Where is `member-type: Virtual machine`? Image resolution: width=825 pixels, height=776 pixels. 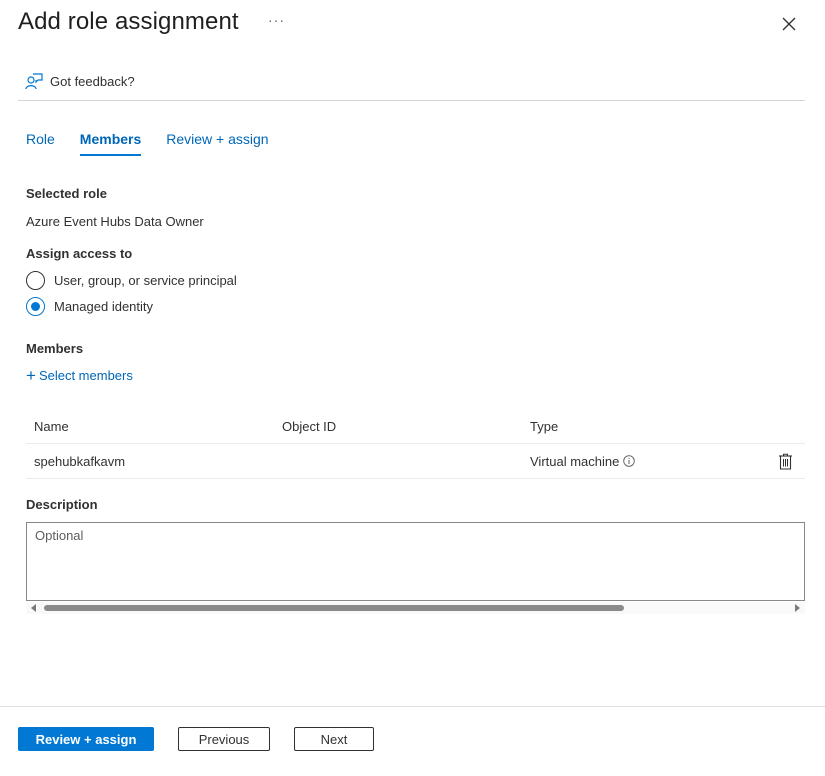 member-type: Virtual machine is located at coordinates (583, 461).